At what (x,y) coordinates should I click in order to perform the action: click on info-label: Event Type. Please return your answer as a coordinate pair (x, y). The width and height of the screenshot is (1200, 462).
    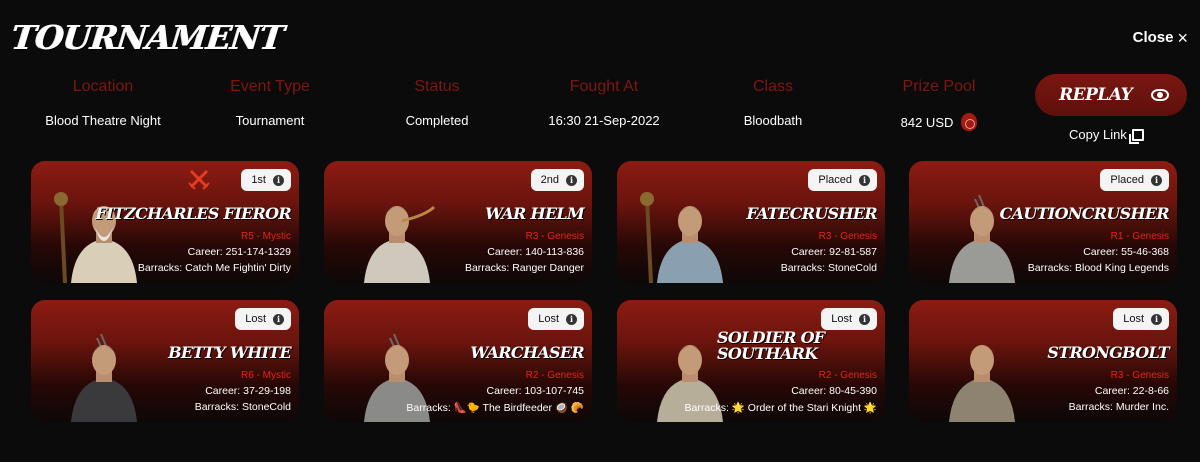
    Looking at the image, I should click on (270, 86).